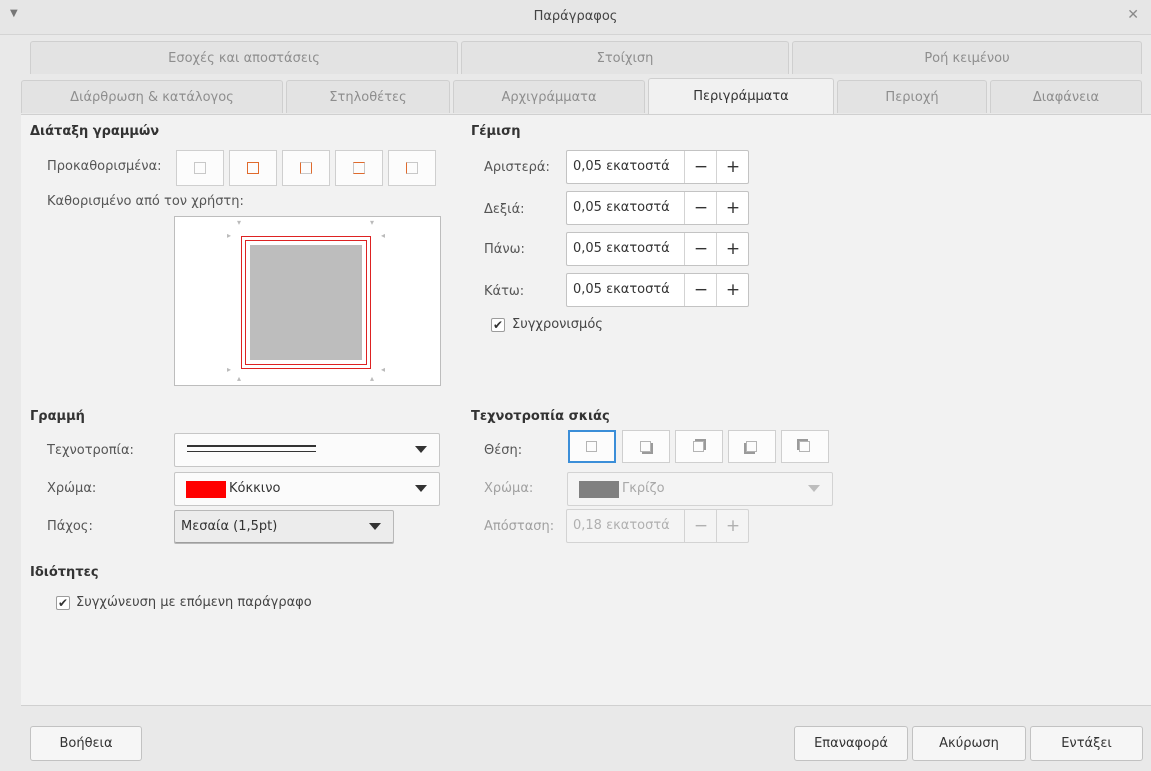 The width and height of the screenshot is (1151, 771). What do you see at coordinates (621, 166) in the screenshot?
I see `padding-left-value: 0,05 εκατοστά` at bounding box center [621, 166].